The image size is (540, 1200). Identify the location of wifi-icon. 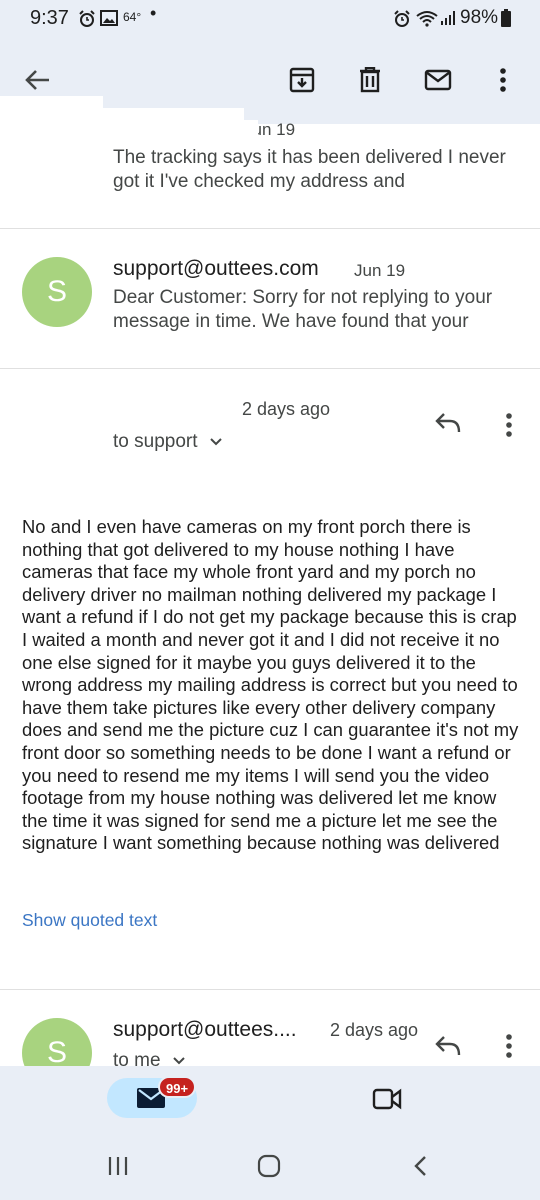
(427, 21).